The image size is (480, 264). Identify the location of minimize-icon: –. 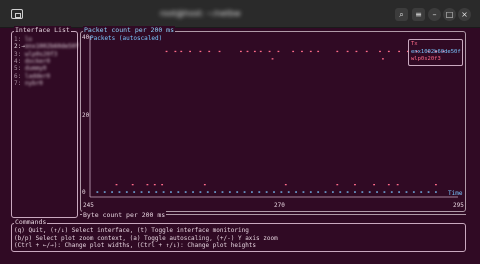
(434, 14).